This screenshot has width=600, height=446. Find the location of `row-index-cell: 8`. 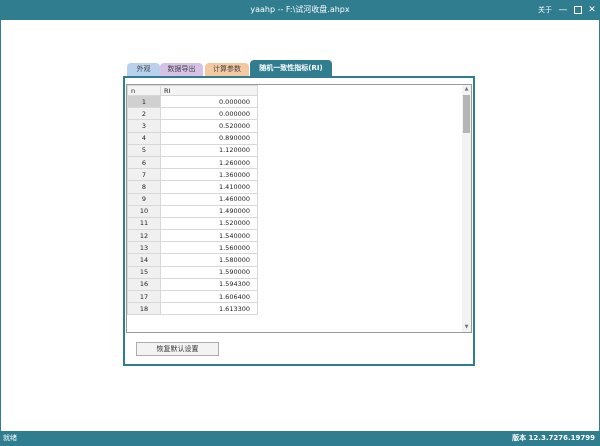

row-index-cell: 8 is located at coordinates (144, 187).